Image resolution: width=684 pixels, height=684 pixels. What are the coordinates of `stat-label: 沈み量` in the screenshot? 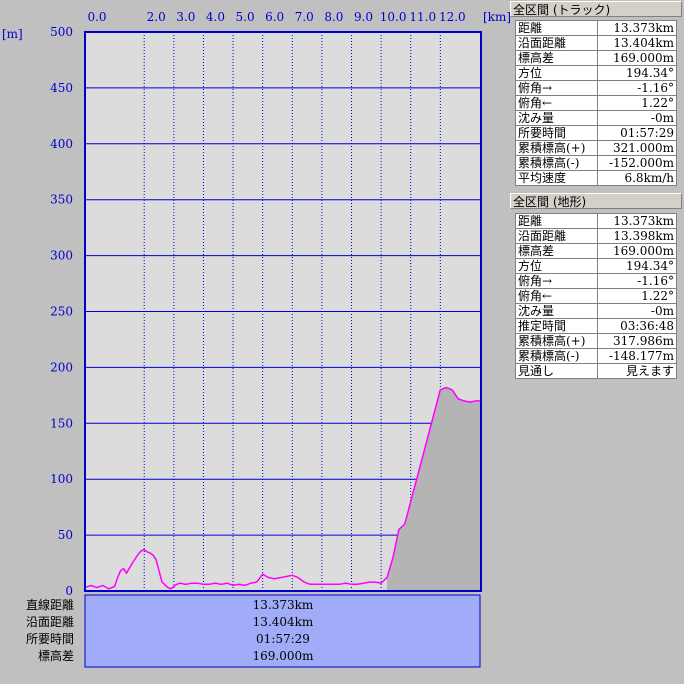 It's located at (556, 118).